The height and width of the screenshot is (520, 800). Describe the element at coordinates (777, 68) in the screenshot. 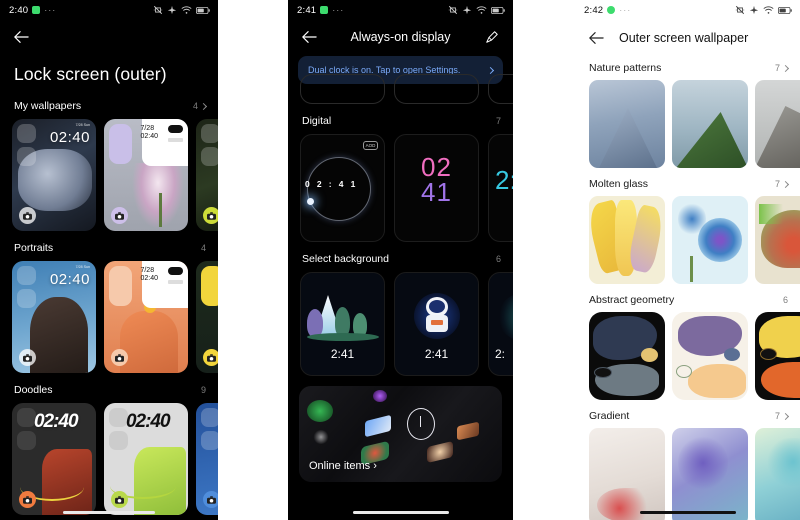

I see `section-count: 7` at that location.